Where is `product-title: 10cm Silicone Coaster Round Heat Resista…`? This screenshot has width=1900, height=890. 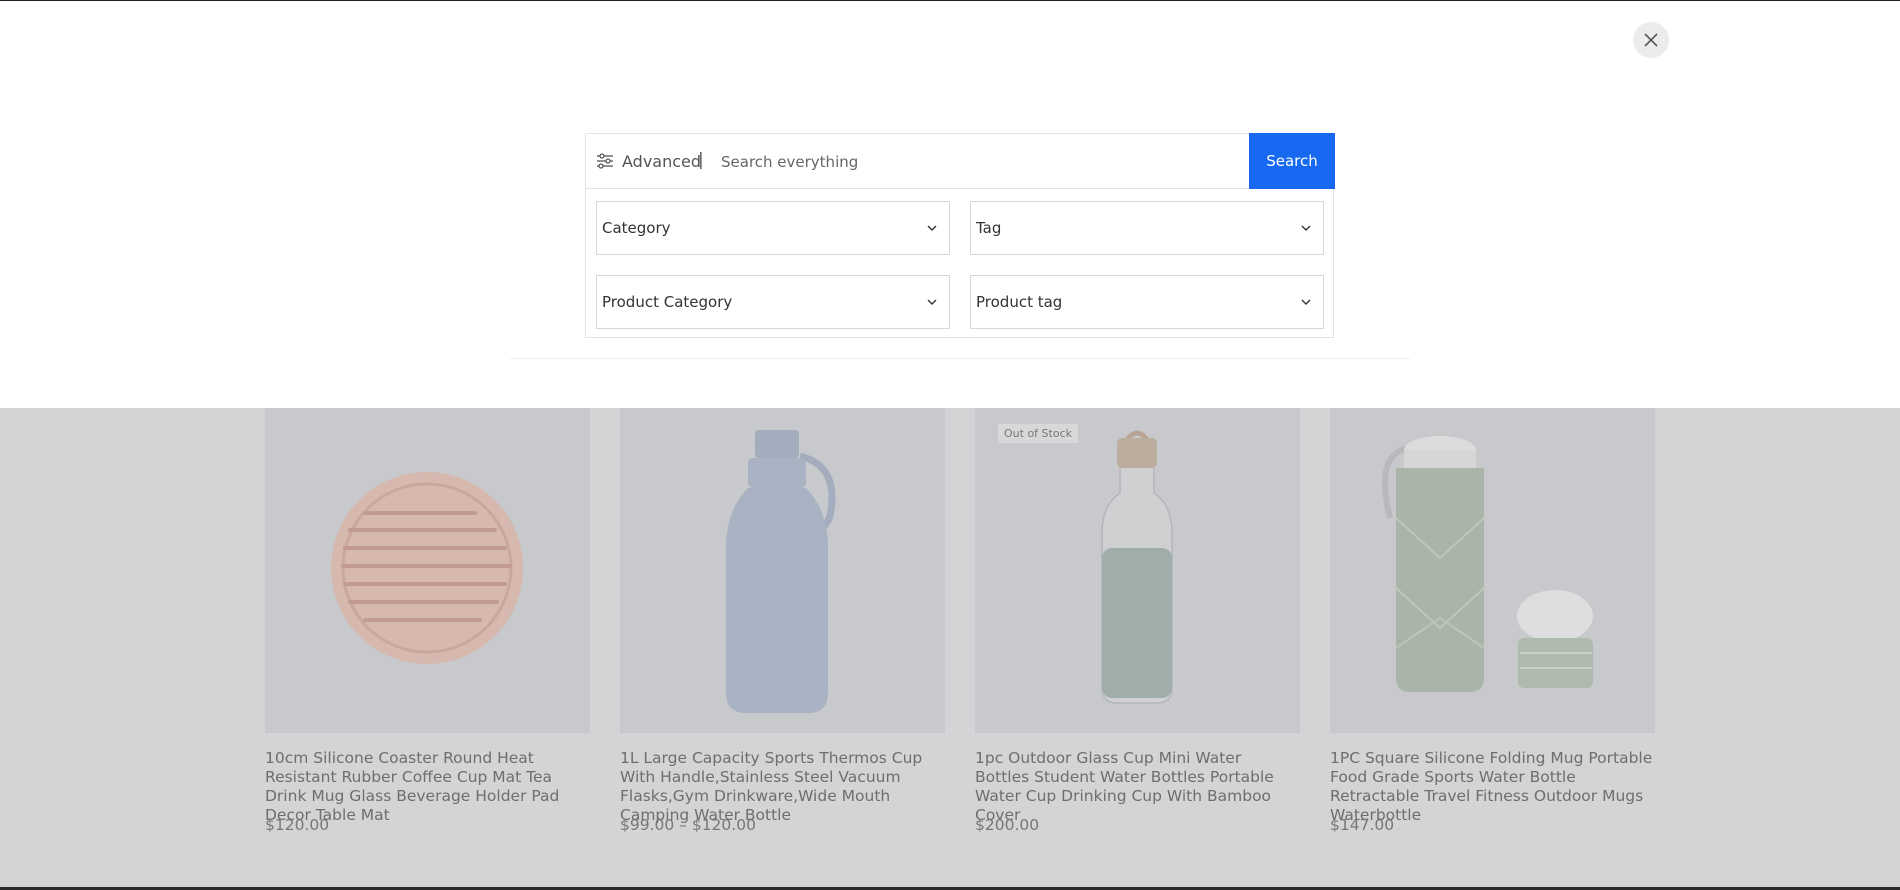 product-title: 10cm Silicone Coaster Round Heat Resista… is located at coordinates (427, 786).